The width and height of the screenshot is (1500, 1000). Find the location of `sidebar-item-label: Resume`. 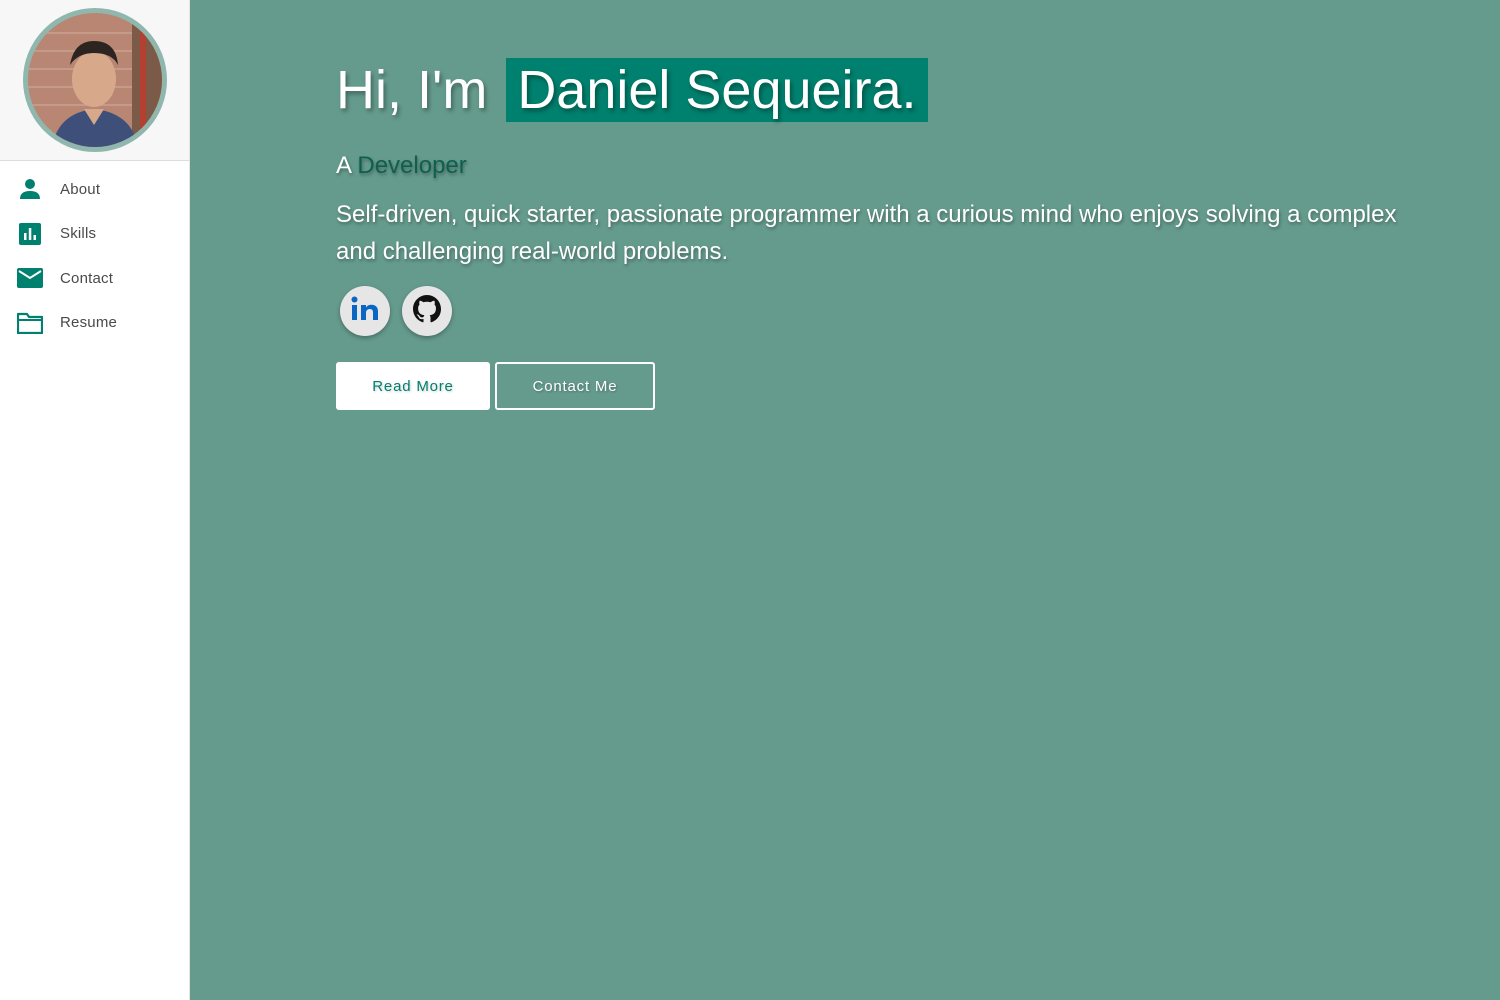

sidebar-item-label: Resume is located at coordinates (89, 323).